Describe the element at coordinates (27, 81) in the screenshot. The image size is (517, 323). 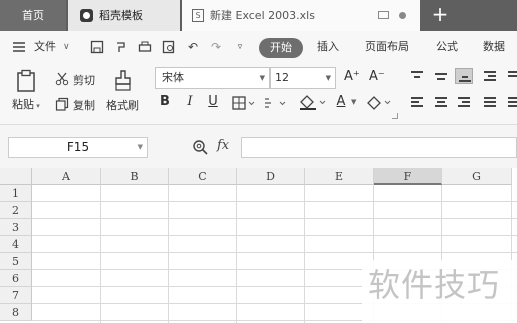
I see `paste-icon` at that location.